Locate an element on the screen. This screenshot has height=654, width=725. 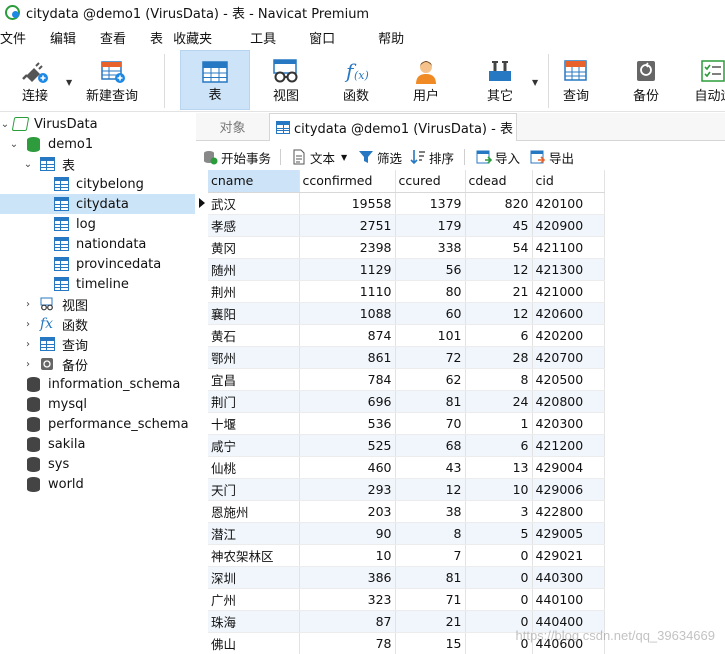
table-row: 咸宁 525 68 6 421200 is located at coordinates (400, 445).